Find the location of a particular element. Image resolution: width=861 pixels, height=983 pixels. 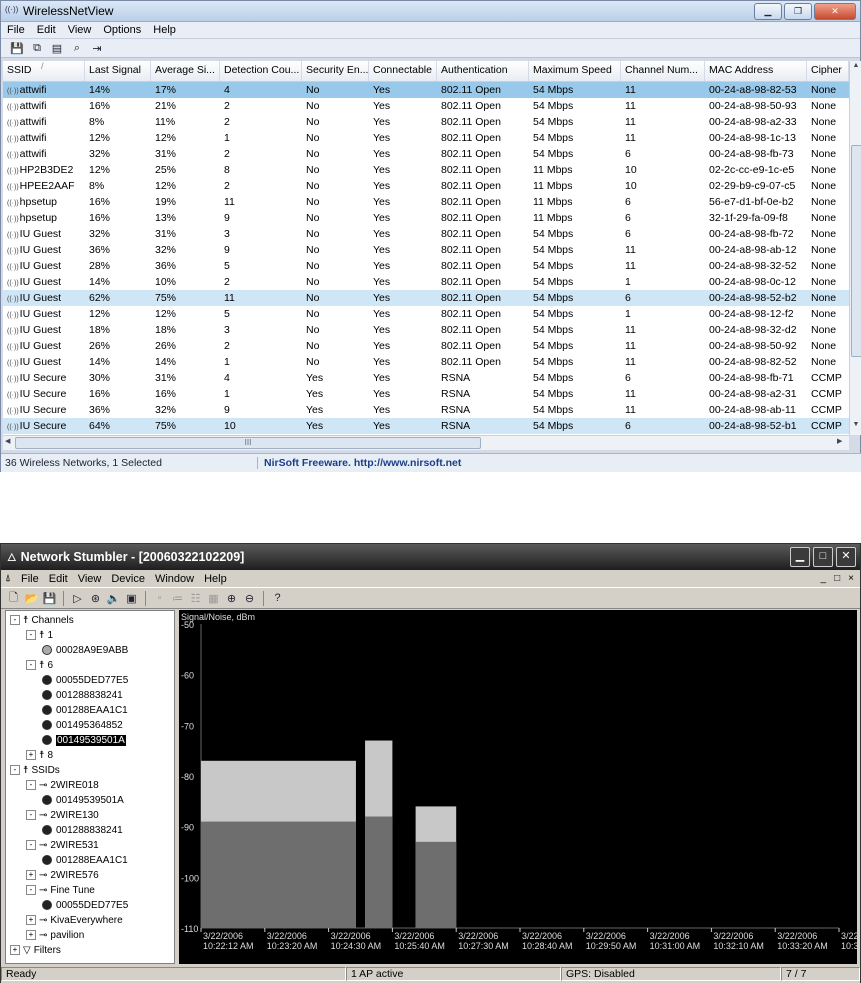

horizontal-scrollbar: ◀ III ▶ is located at coordinates (426, 442).